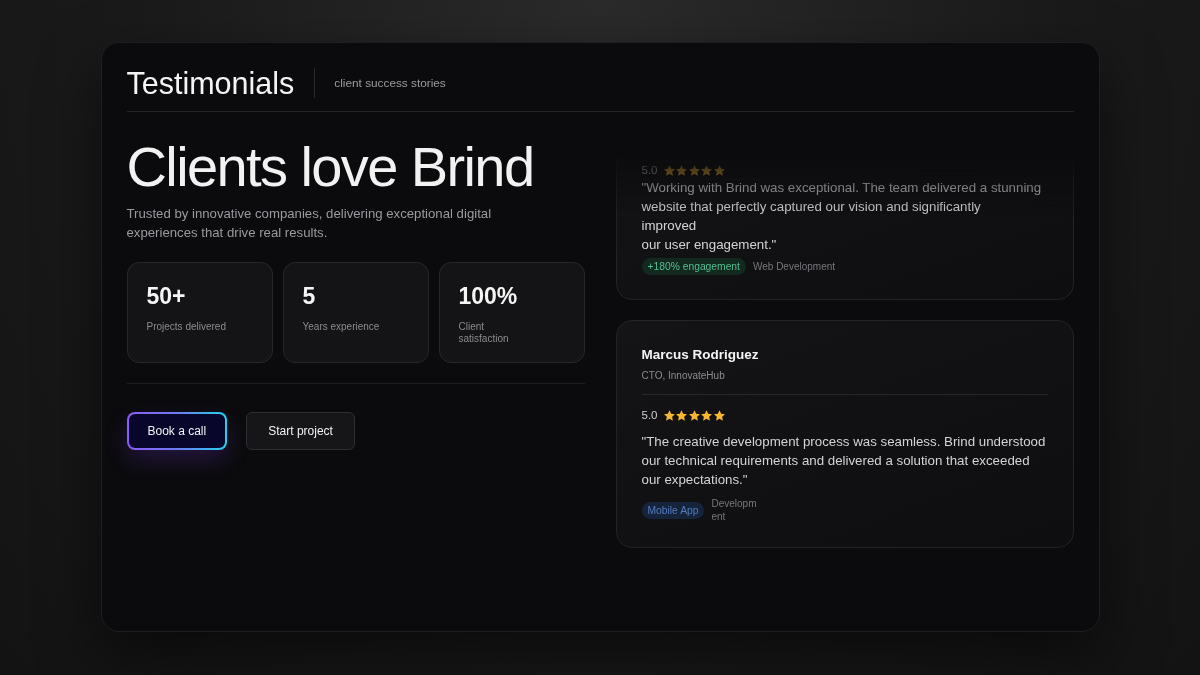  What do you see at coordinates (794, 266) in the screenshot?
I see `category-label: Web Development` at bounding box center [794, 266].